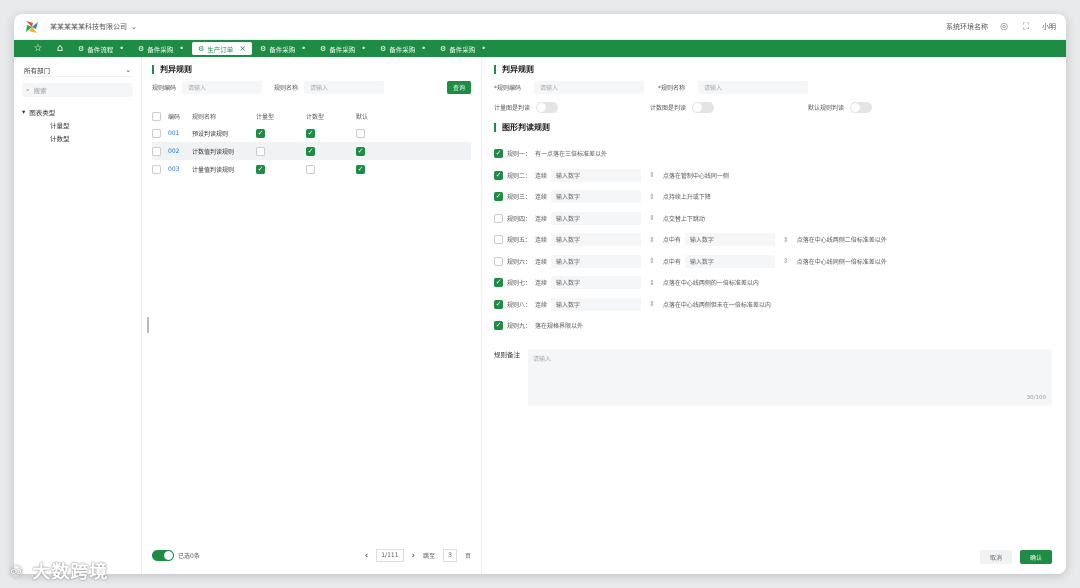 This screenshot has width=1080, height=588. What do you see at coordinates (38, 48) in the screenshot?
I see `star-icon: ☆` at bounding box center [38, 48].